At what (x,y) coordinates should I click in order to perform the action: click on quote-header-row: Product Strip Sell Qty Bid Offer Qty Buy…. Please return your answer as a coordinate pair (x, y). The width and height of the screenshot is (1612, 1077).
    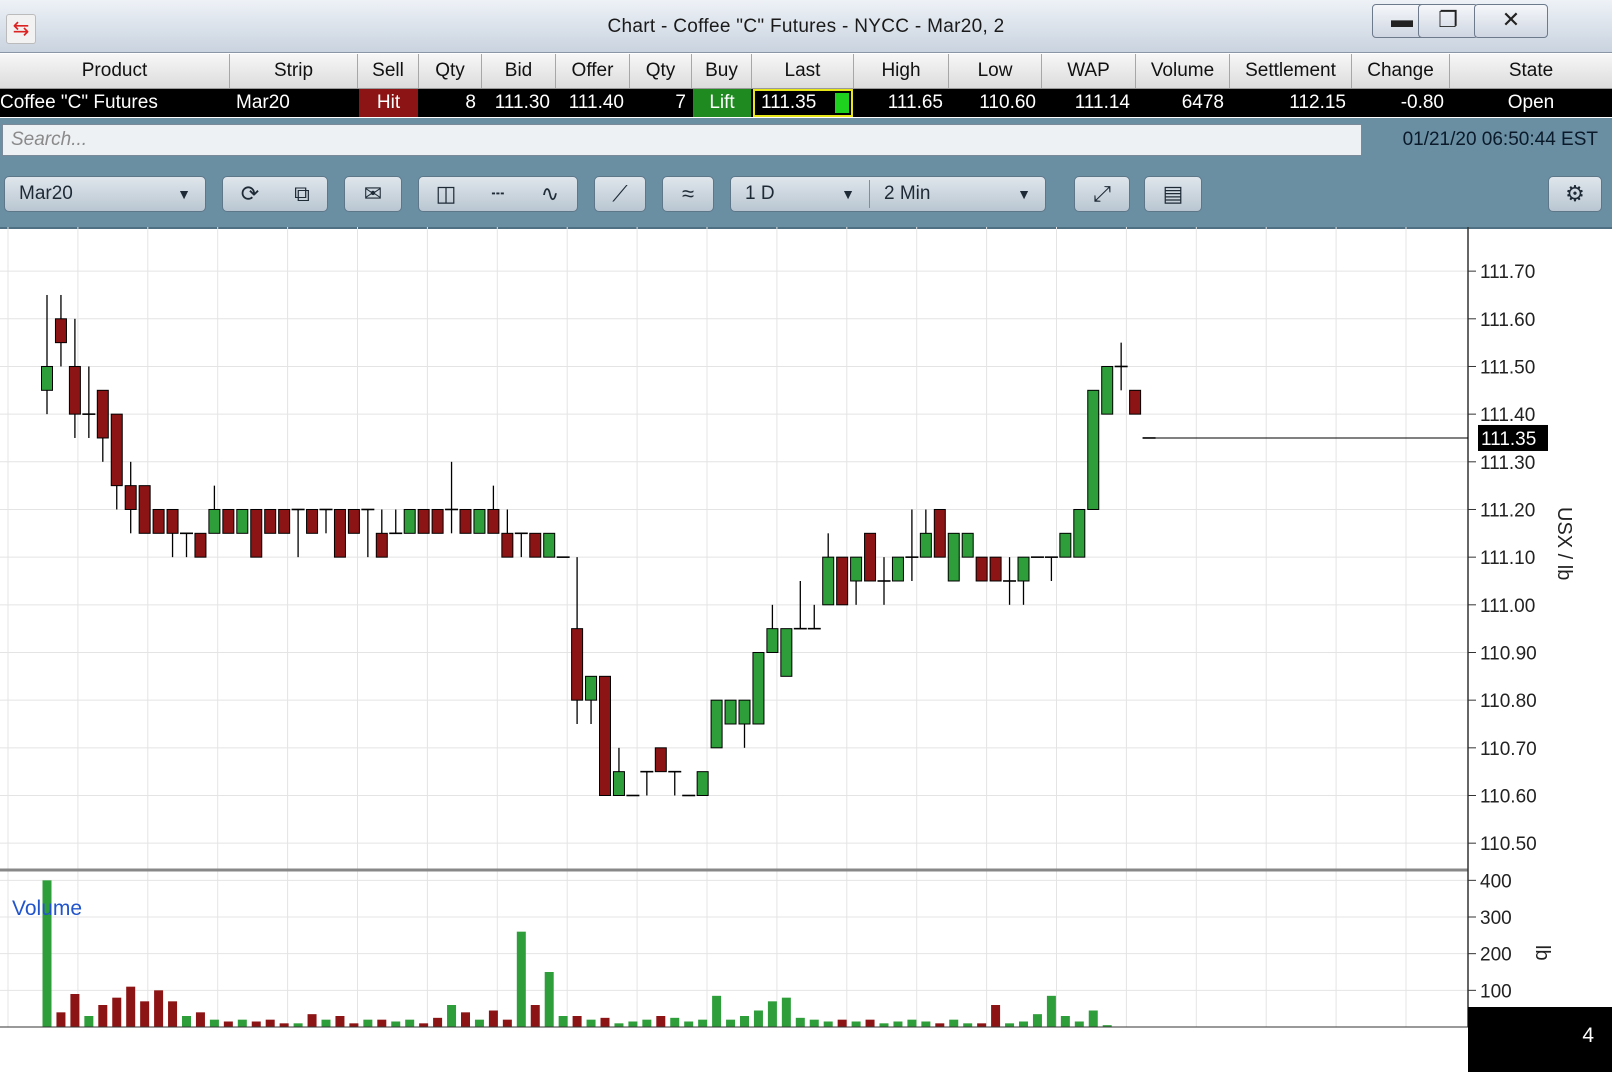
    Looking at the image, I should click on (806, 71).